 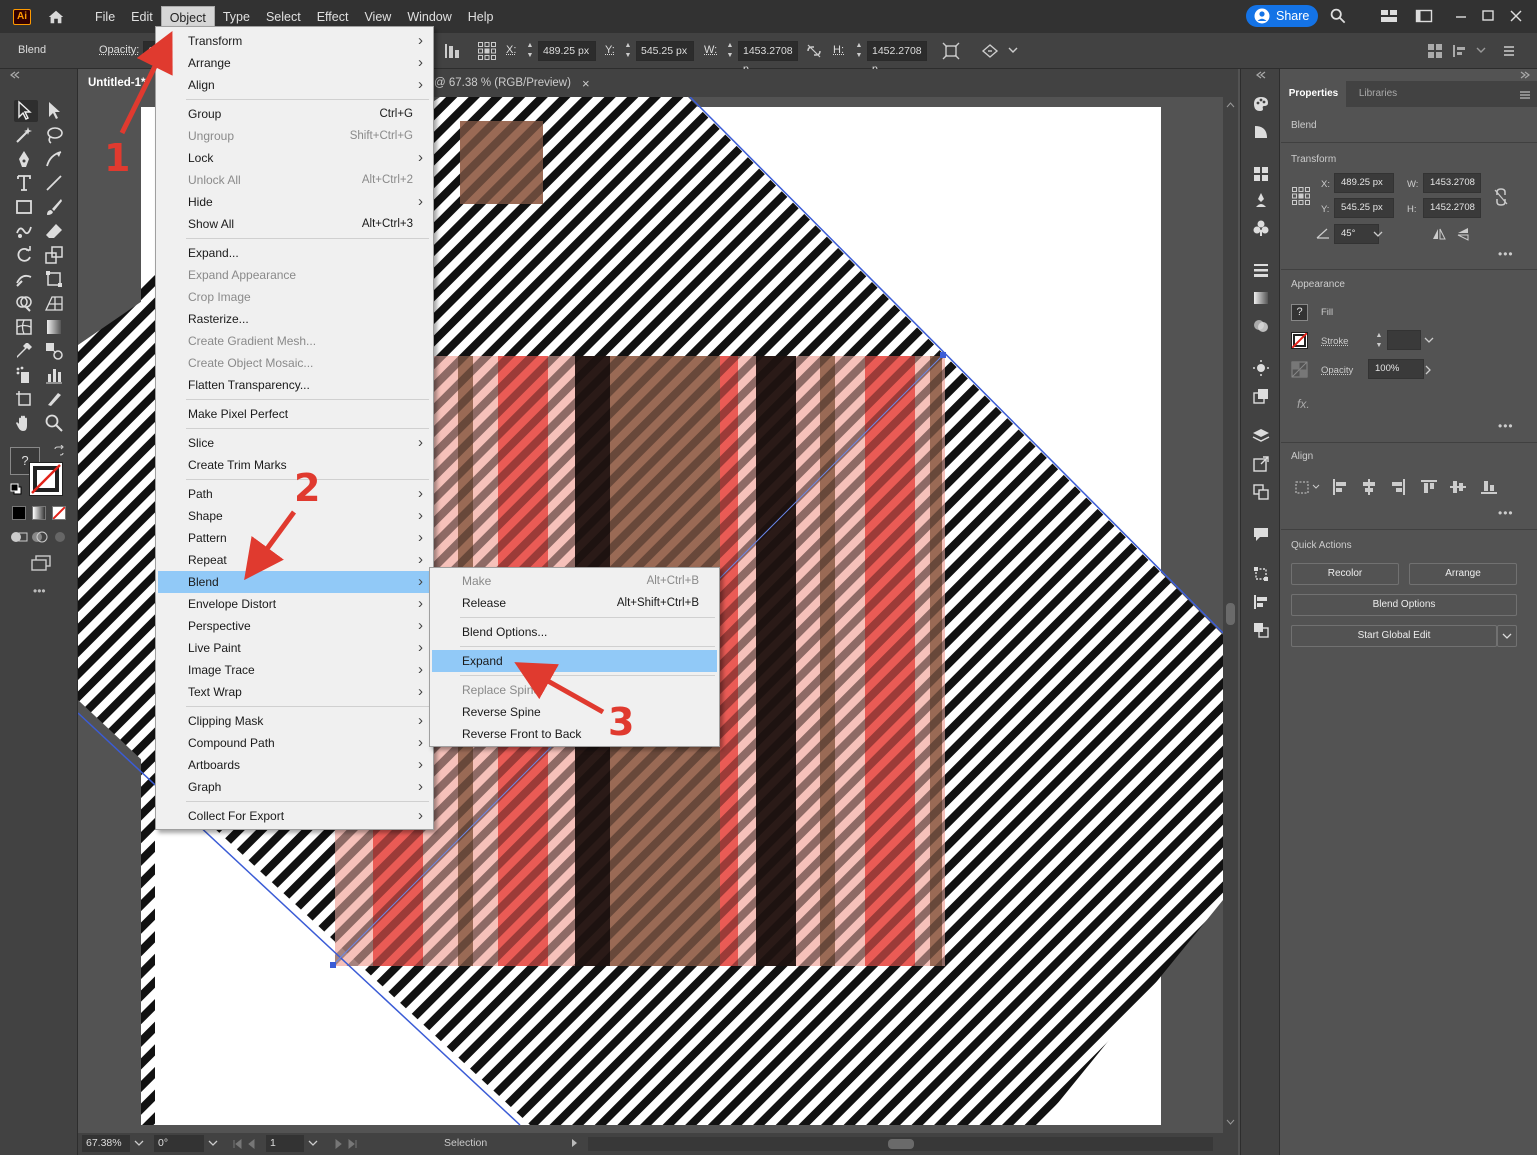 What do you see at coordinates (730, 51) in the screenshot?
I see `w-stepper: ▲ ▼` at bounding box center [730, 51].